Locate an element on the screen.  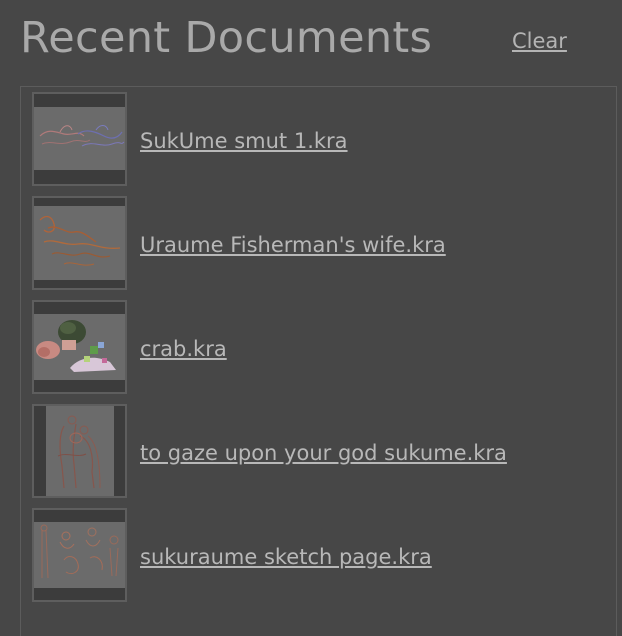
document-item: to gaze upon your god sukume.kra is located at coordinates (312, 452).